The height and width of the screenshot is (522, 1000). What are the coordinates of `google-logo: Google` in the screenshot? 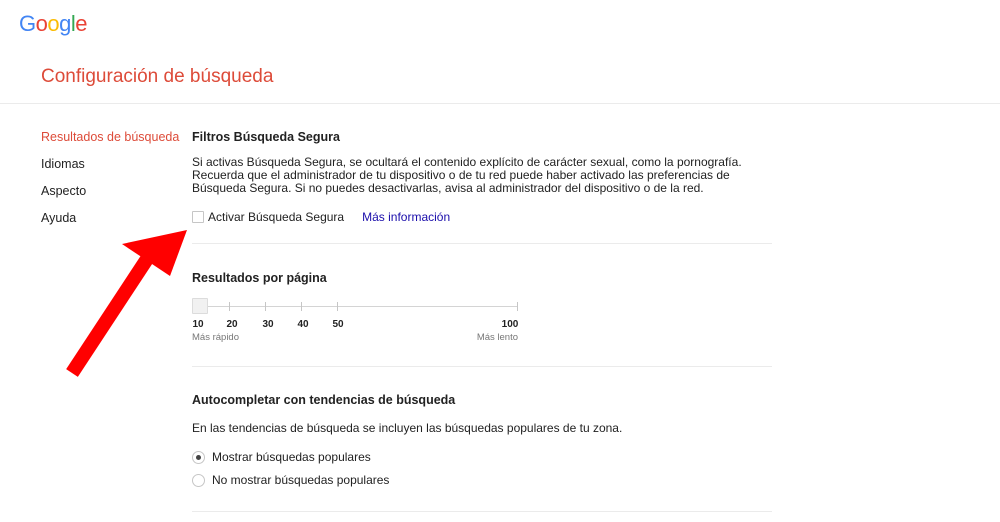 It's located at (53, 24).